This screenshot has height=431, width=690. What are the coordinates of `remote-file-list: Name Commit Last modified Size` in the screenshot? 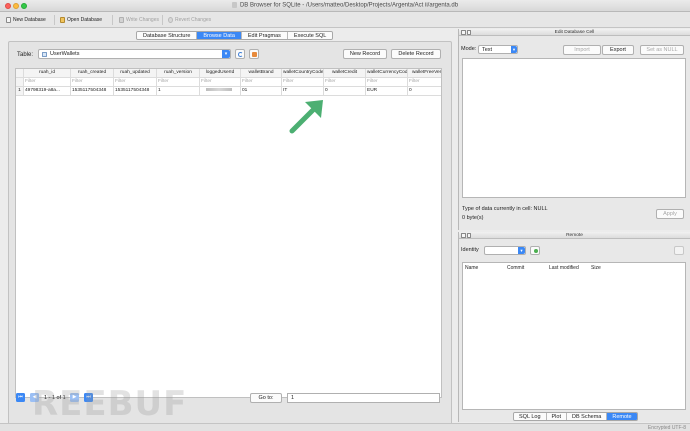 It's located at (574, 336).